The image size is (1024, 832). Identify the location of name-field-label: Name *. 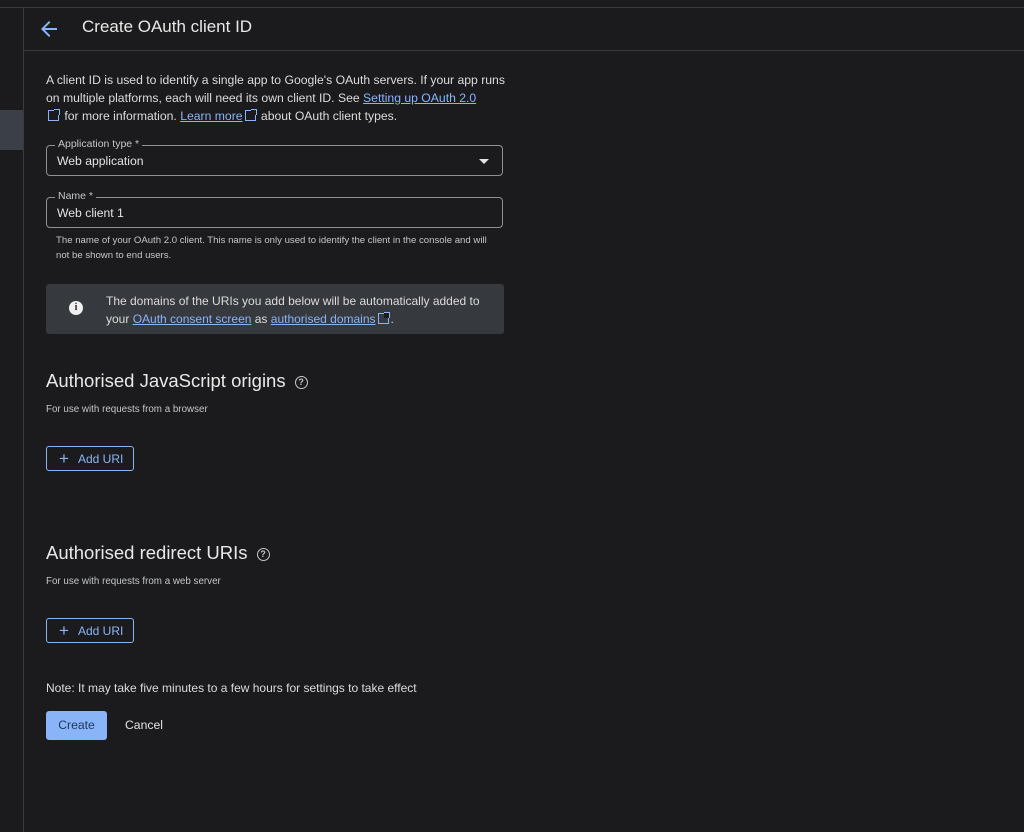
(76, 196).